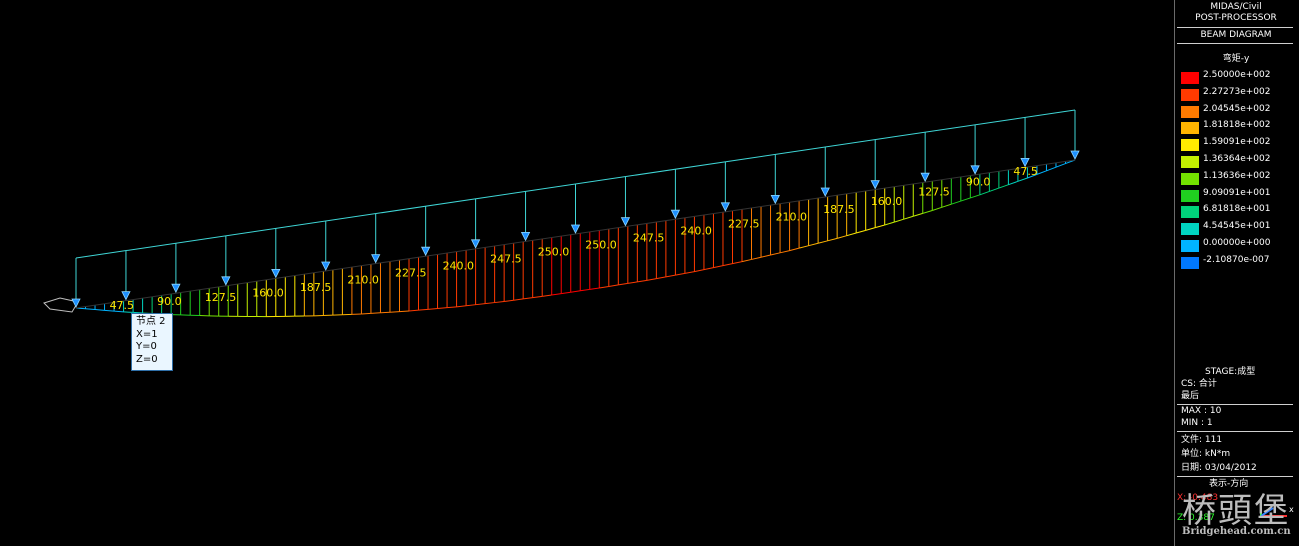  What do you see at coordinates (169, 301) in the screenshot?
I see `moment-value-label: 90.0` at bounding box center [169, 301].